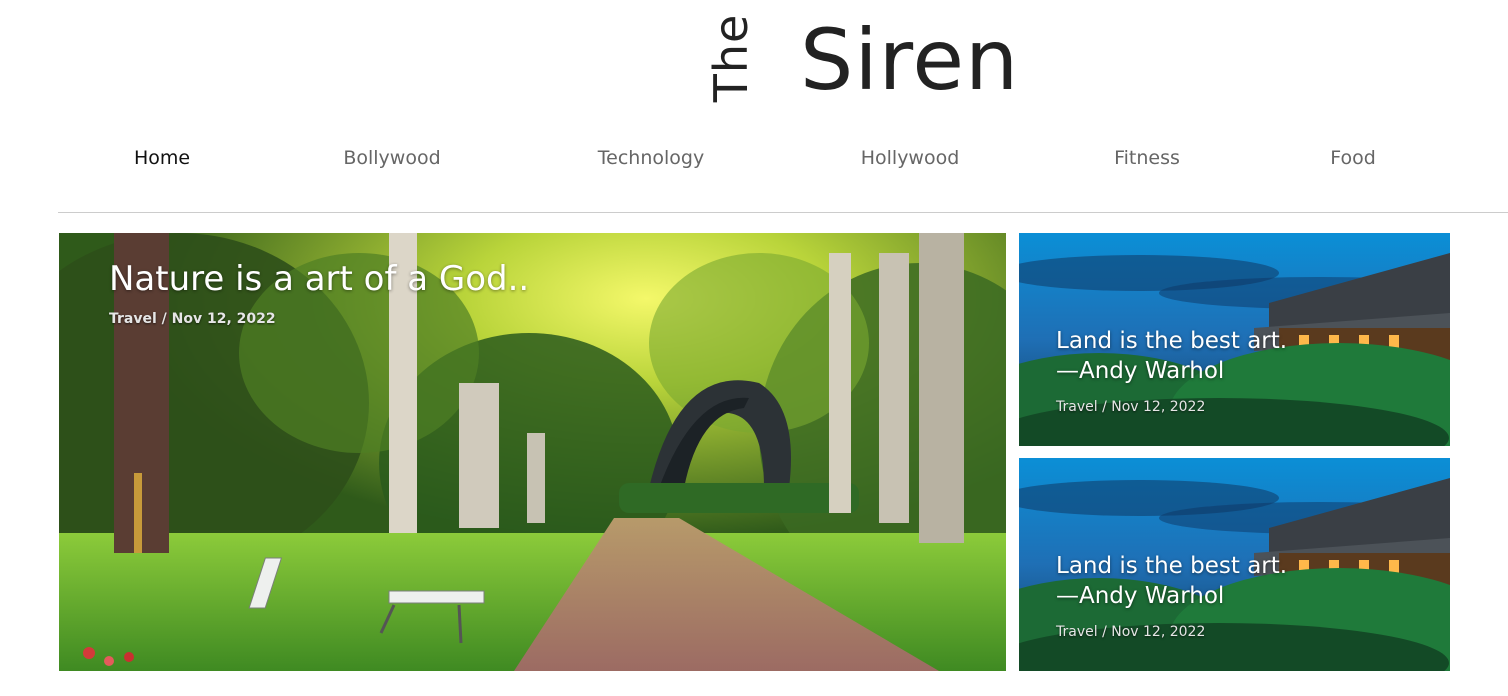 The image size is (1508, 696). I want to click on featured-post-title: Nature is a art of a God.., so click(319, 279).